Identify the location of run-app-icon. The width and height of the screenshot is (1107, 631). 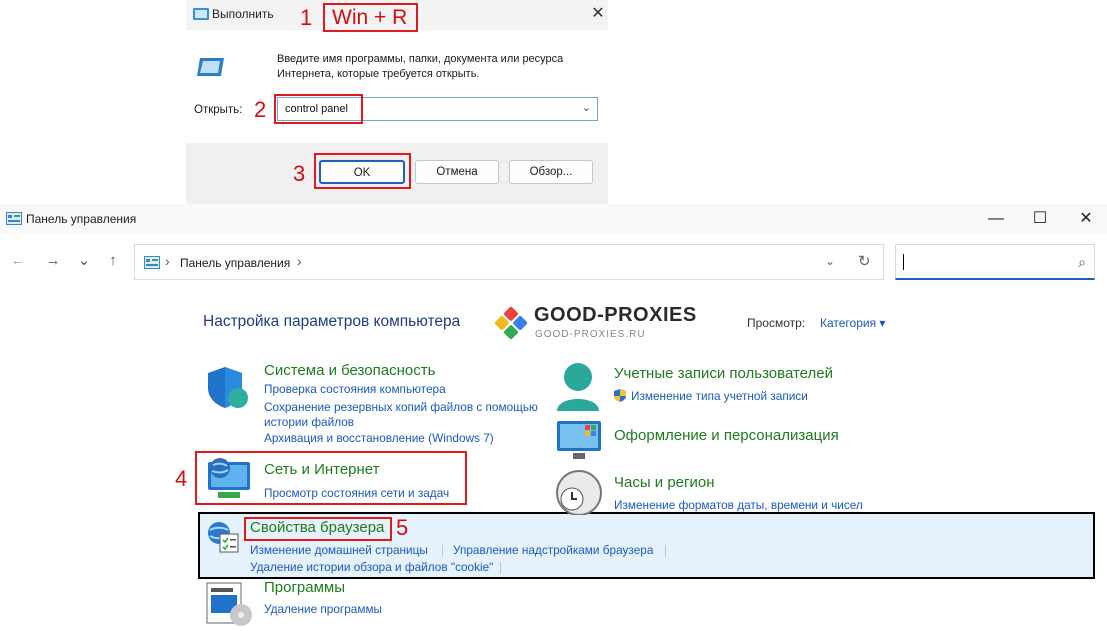
(201, 14).